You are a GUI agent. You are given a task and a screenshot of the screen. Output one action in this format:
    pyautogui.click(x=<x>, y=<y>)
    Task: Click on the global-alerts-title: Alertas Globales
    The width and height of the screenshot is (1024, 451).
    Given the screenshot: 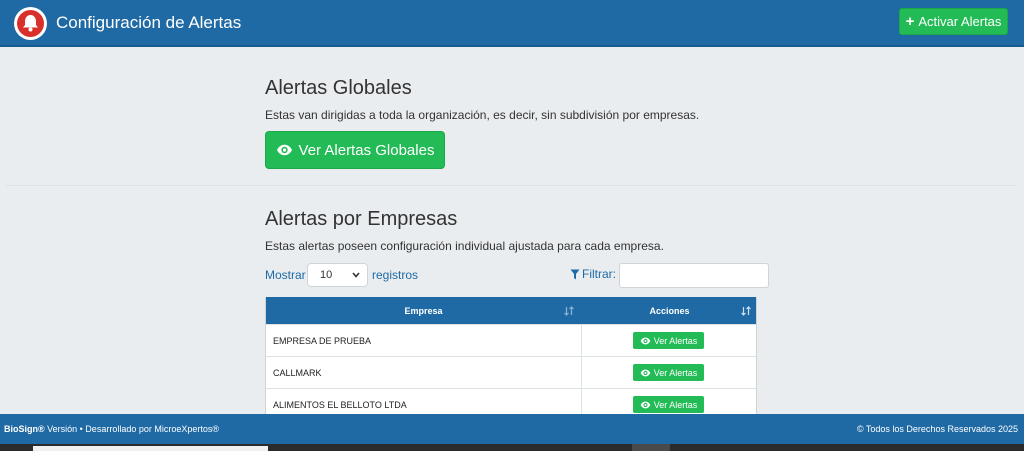 What is the action you would take?
    pyautogui.click(x=338, y=88)
    